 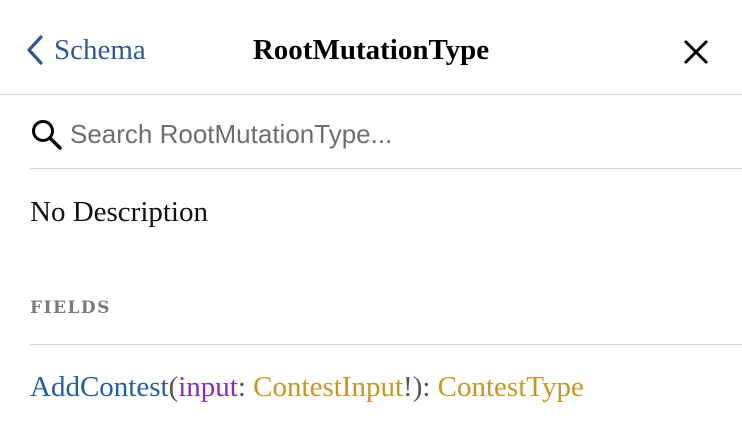 I want to click on arg-type-link: ContestInput, so click(x=328, y=387).